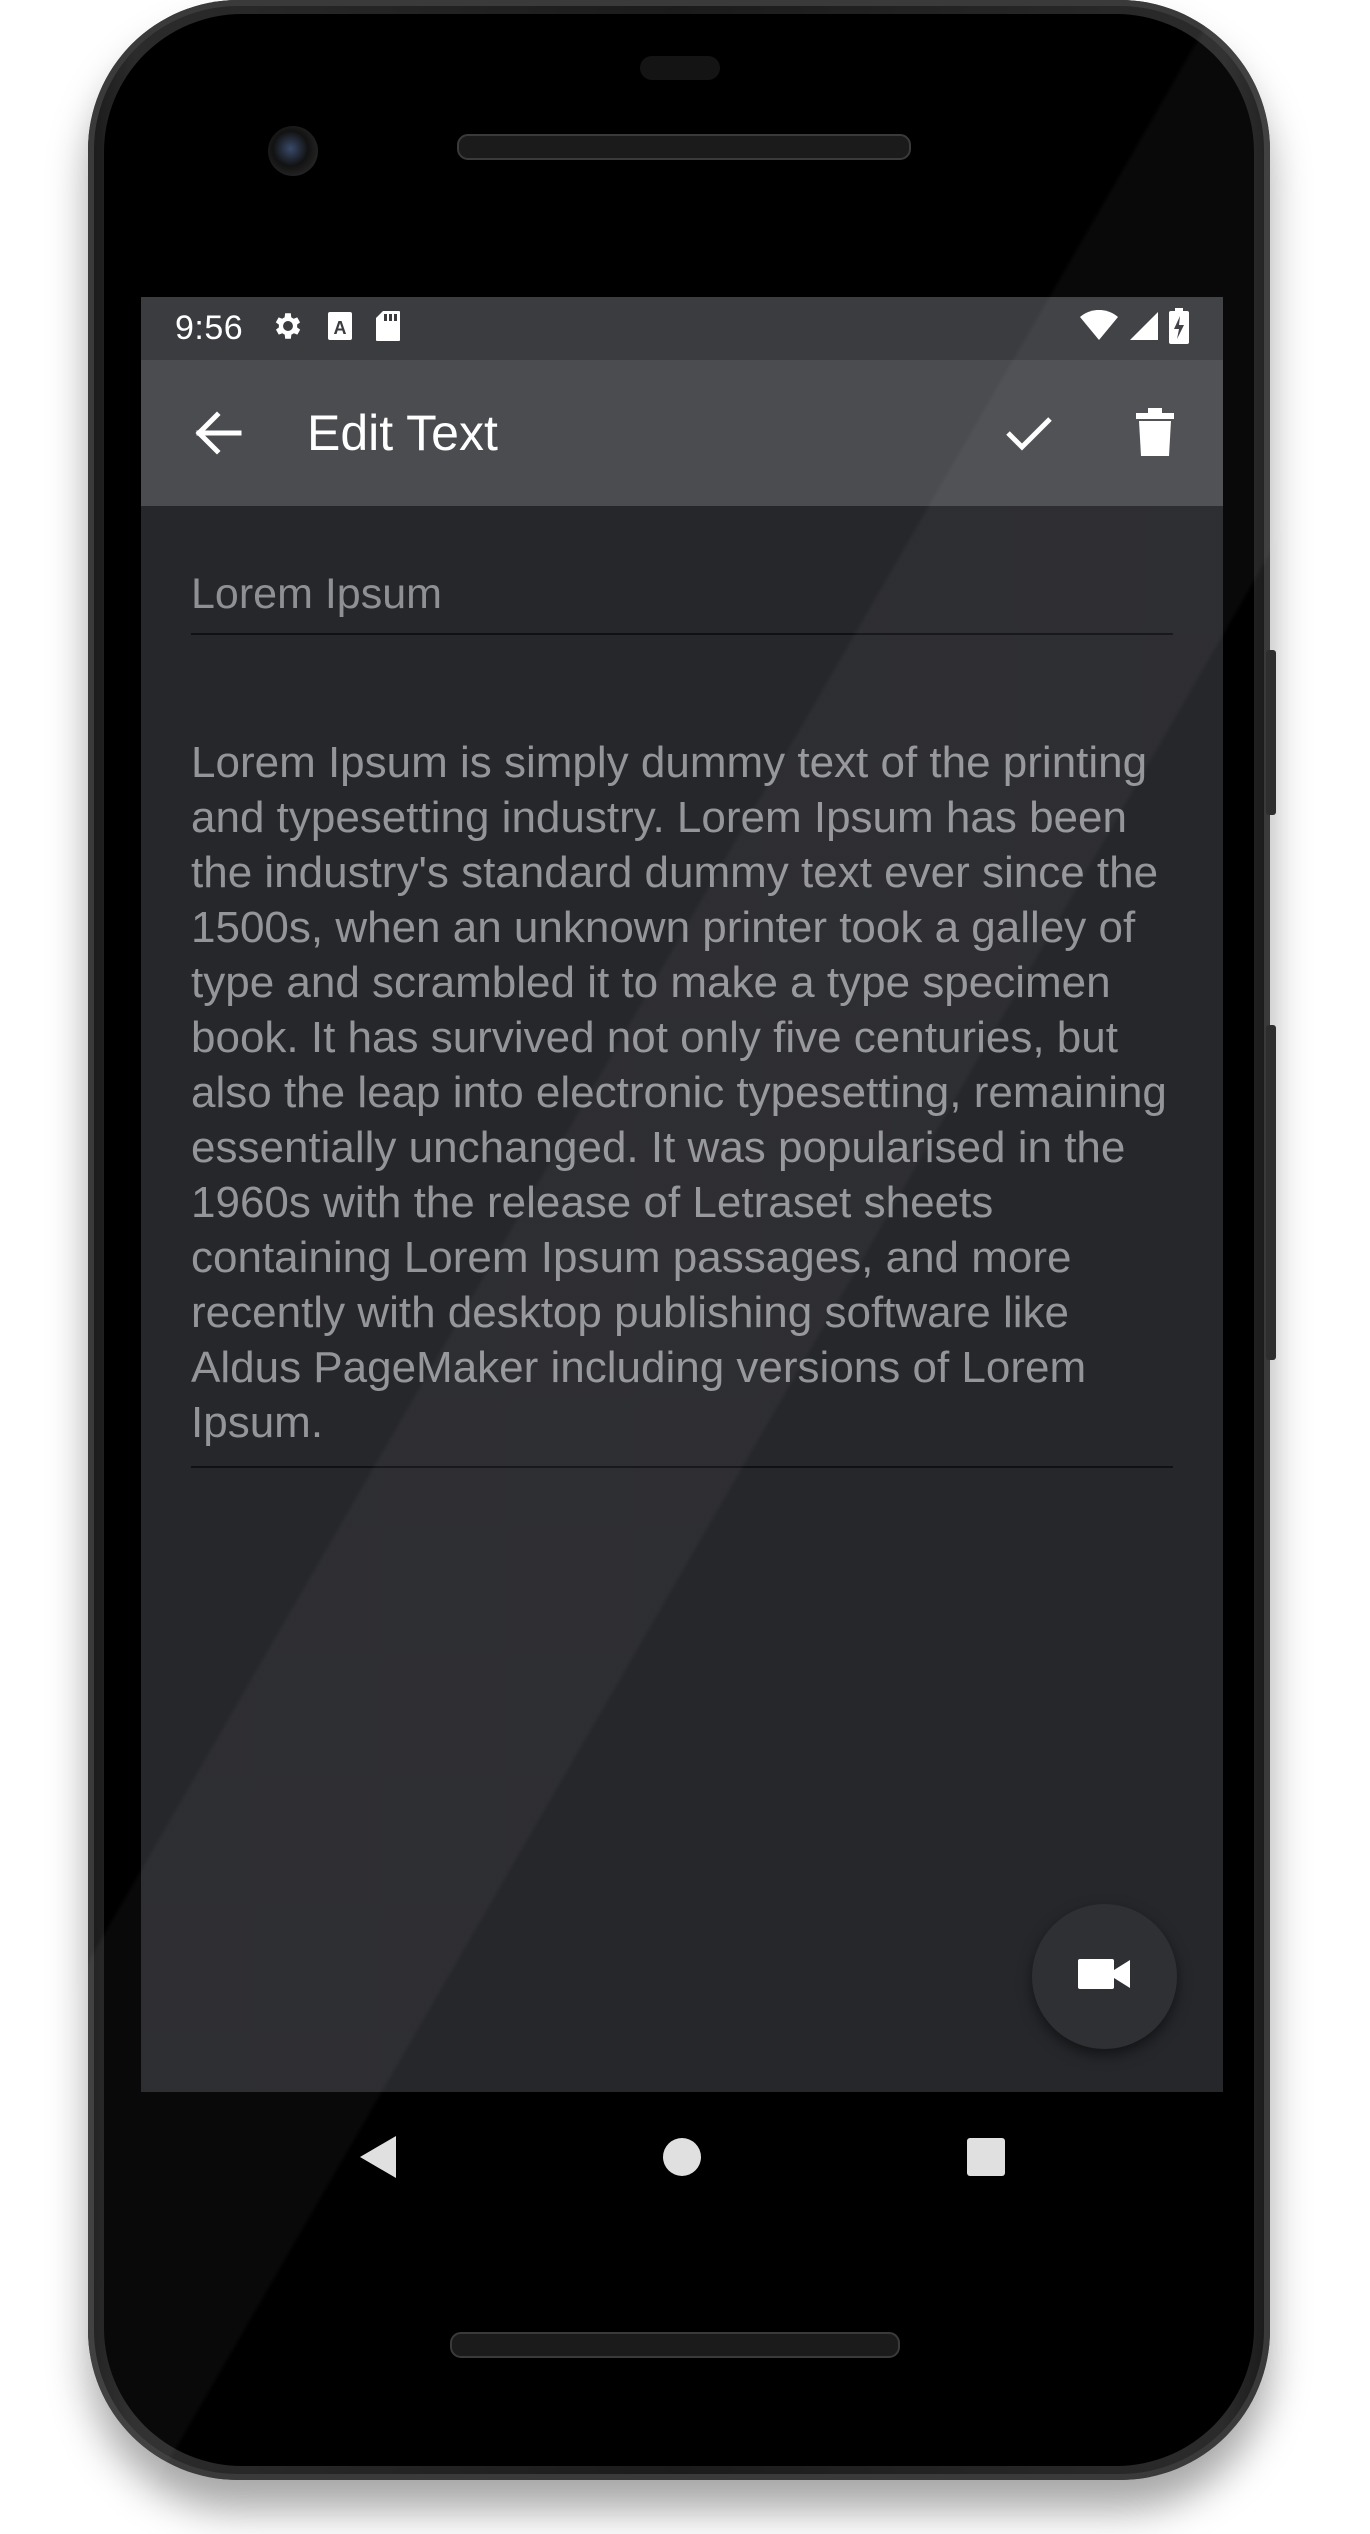 Image resolution: width=1370 pixels, height=2534 pixels. What do you see at coordinates (682, 328) in the screenshot?
I see `status-bar: 9:56 A` at bounding box center [682, 328].